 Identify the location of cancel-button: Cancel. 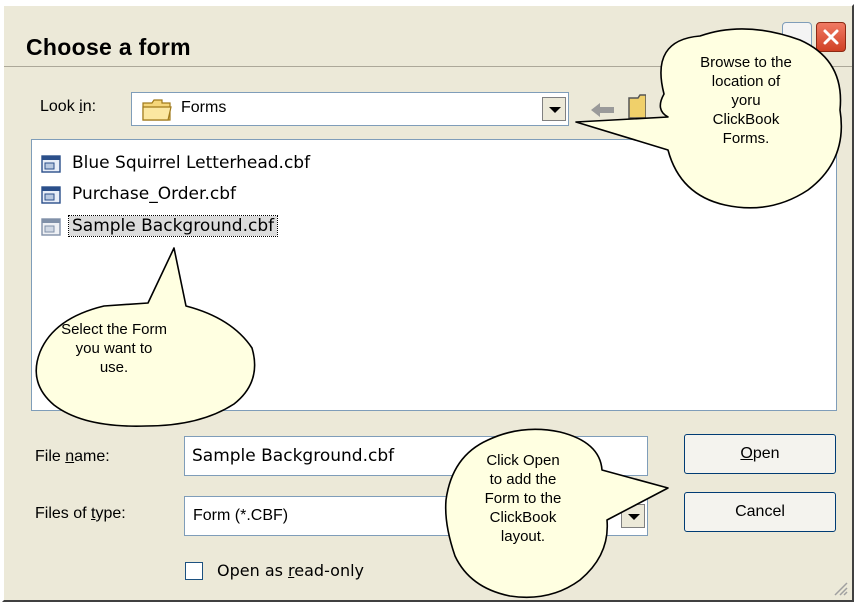
(760, 512).